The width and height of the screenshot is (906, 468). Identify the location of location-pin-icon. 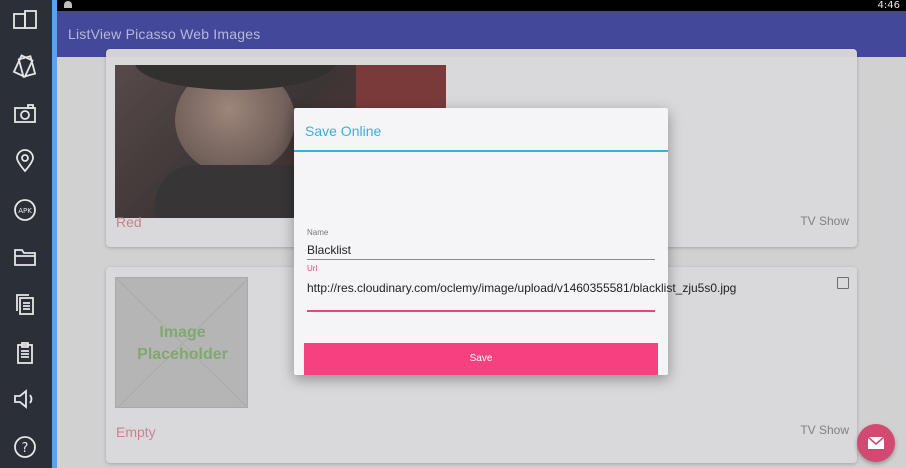
(25, 161).